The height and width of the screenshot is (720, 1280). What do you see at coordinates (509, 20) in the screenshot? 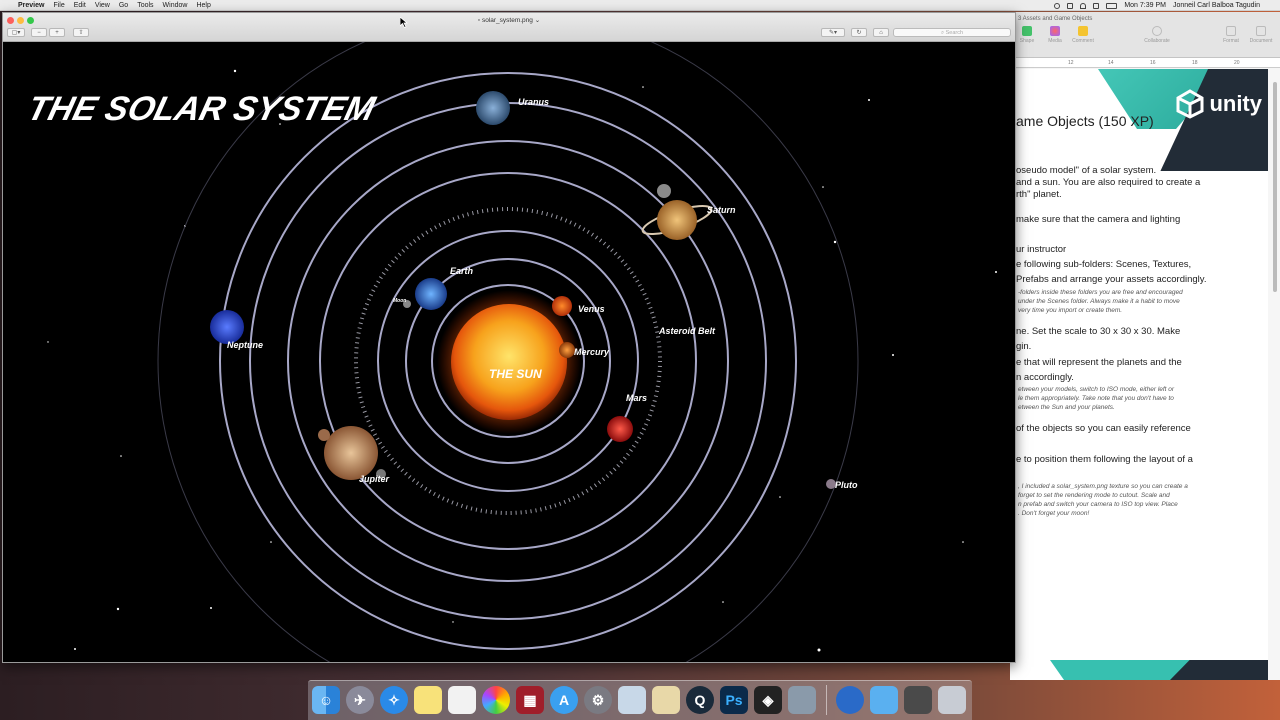
I see `preview-filename: ▫ solar_system.png ⌄` at bounding box center [509, 20].